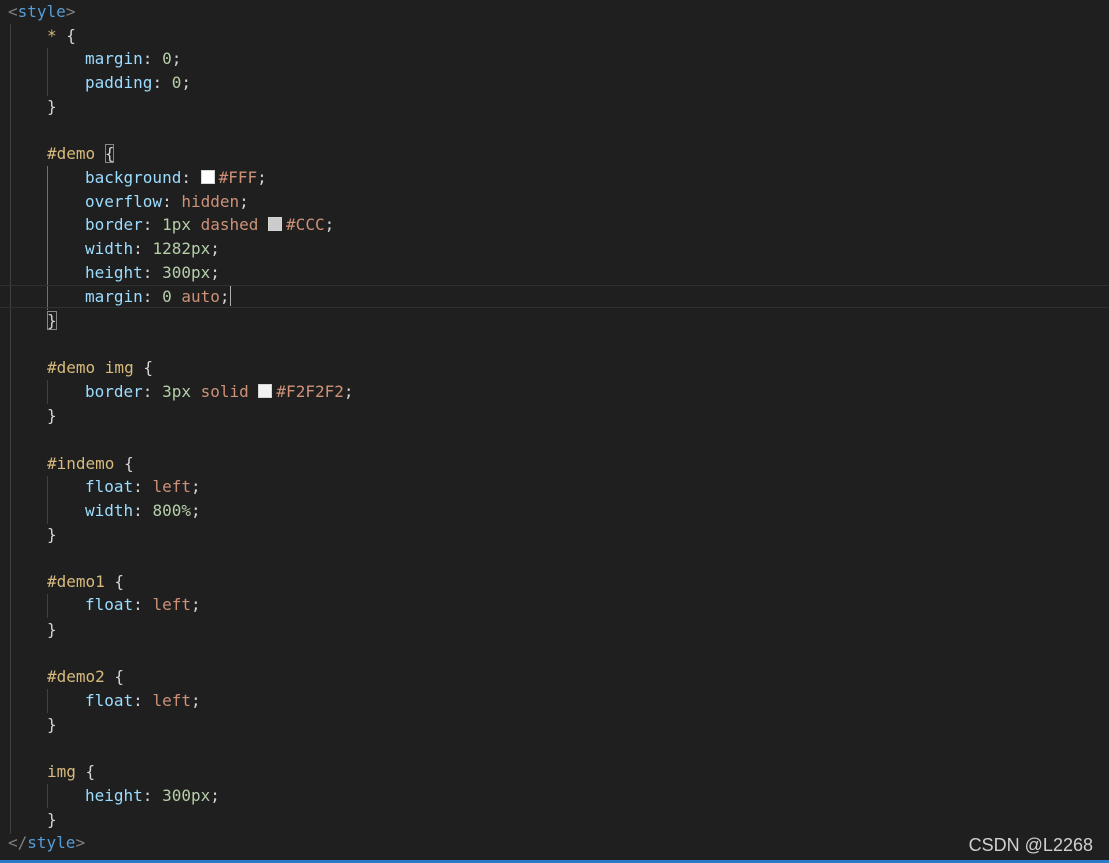 This screenshot has width=1109, height=863. Describe the element at coordinates (229, 224) in the screenshot. I see `css-value: dashed` at that location.